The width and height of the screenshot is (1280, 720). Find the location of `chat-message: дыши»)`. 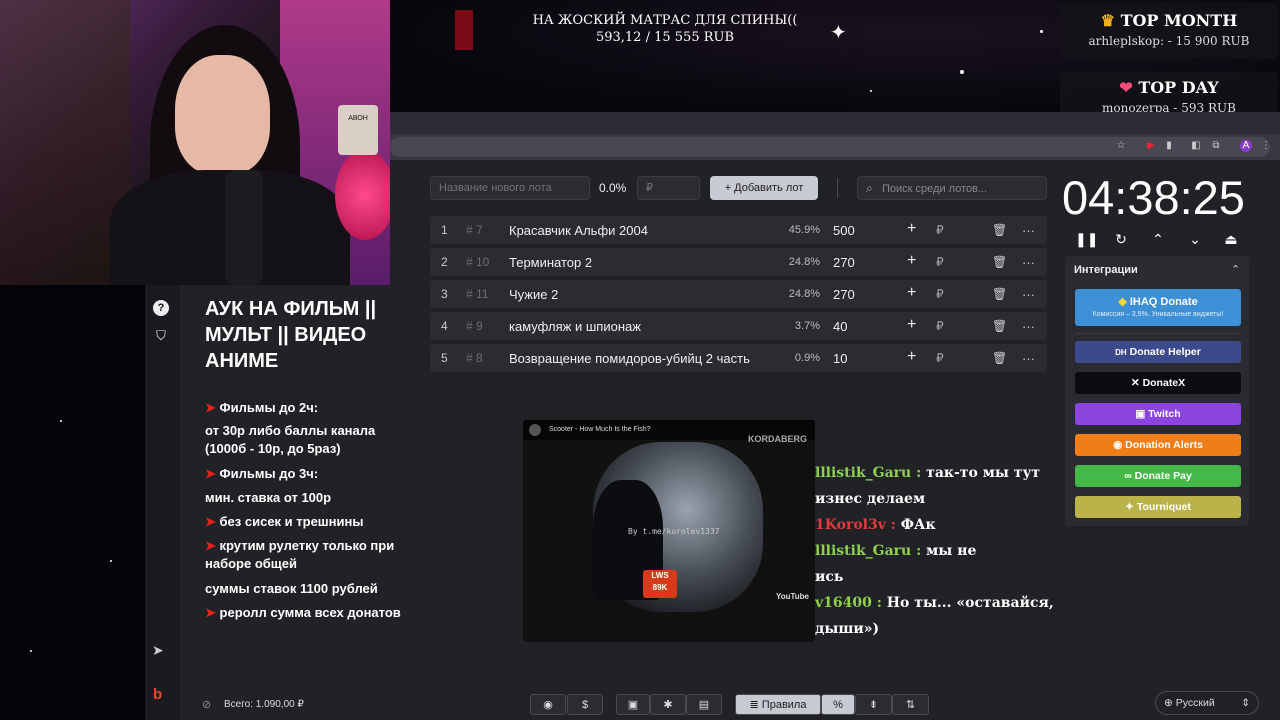

chat-message: дыши») is located at coordinates (847, 629).